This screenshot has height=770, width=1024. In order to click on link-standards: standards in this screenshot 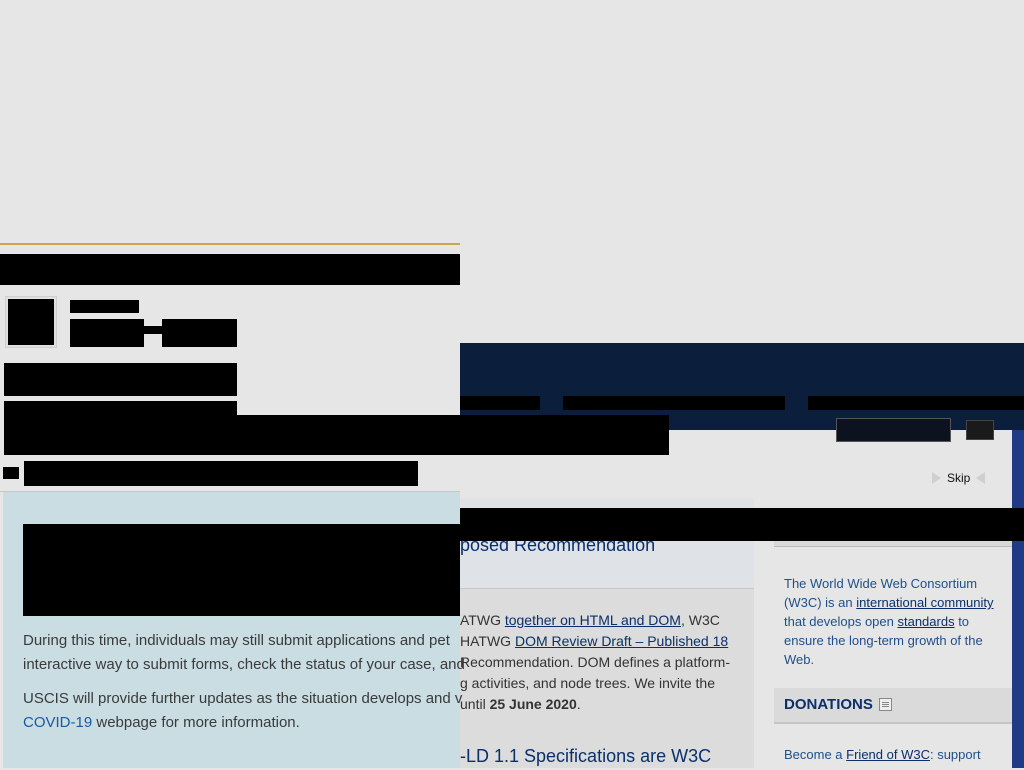, I will do `click(925, 621)`.